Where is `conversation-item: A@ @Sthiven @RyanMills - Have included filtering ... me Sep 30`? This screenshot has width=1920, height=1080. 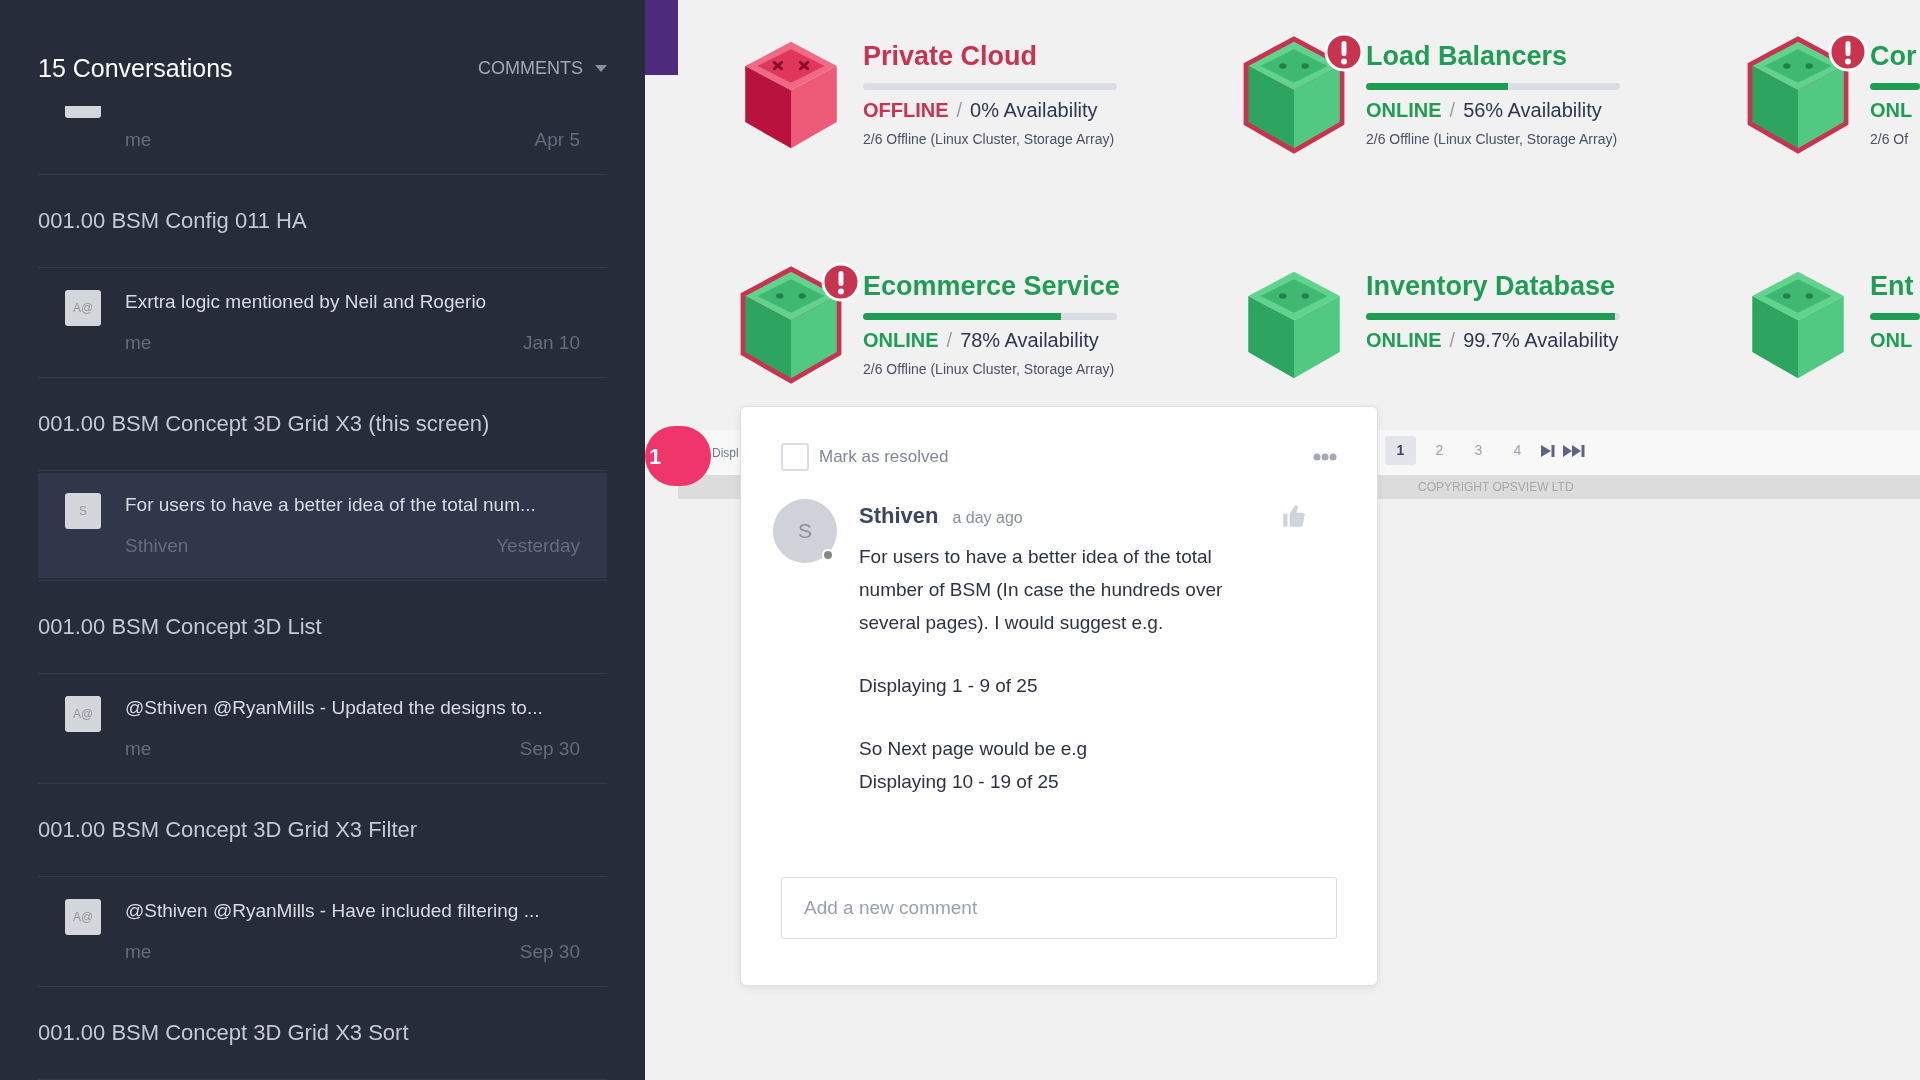
conversation-item: A@ @Sthiven @RyanMills - Have included filtering ... me Sep 30 is located at coordinates (322, 931).